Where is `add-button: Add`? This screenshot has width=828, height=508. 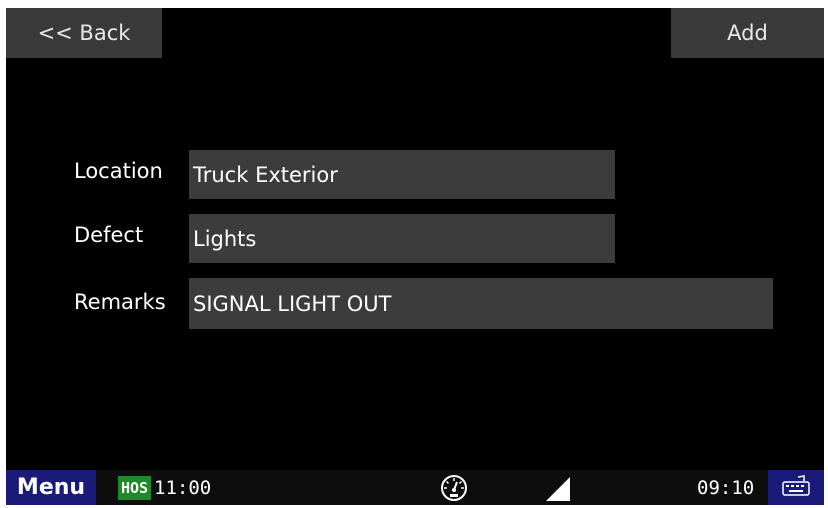
add-button: Add is located at coordinates (747, 33).